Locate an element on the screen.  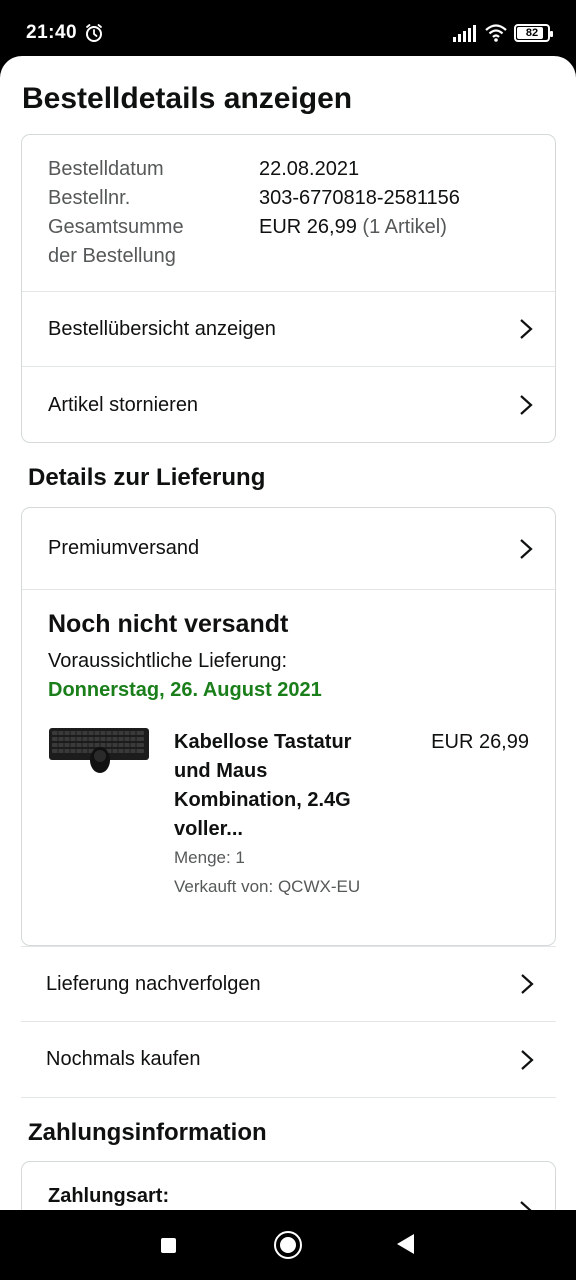
product-seller: Verkauft von: QCWX-EU is located at coordinates (267, 886).